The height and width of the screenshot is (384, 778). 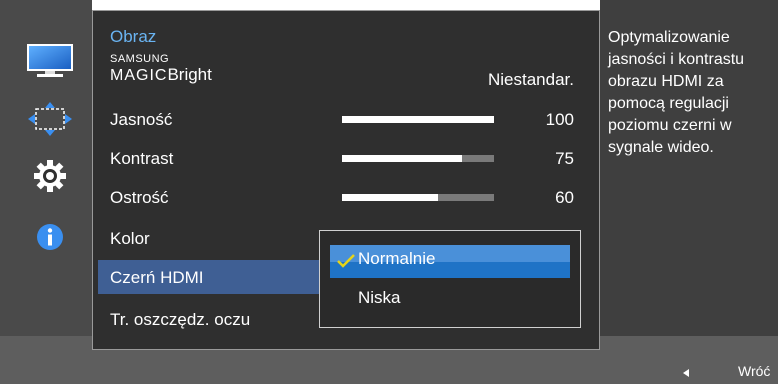 I want to click on sidebar-item-information, so click(x=50, y=237).